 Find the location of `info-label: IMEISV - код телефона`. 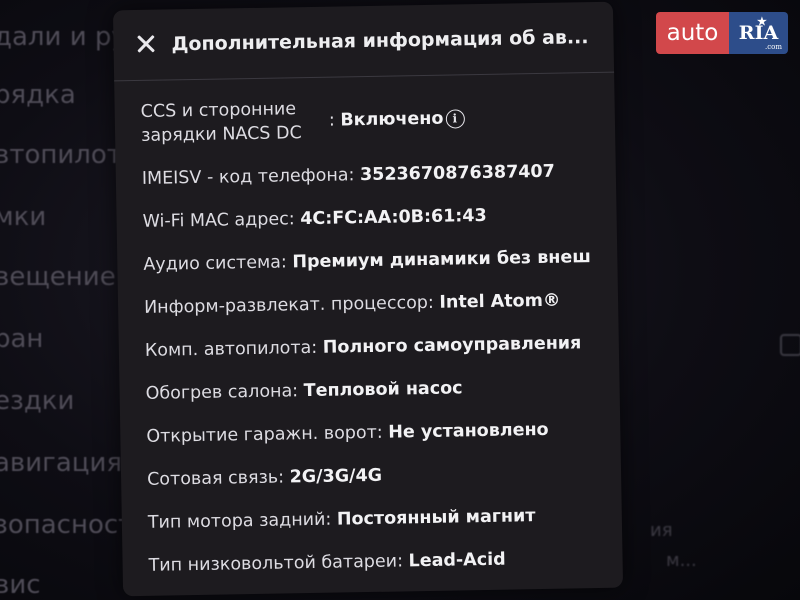

info-label: IMEISV - код телефона is located at coordinates (245, 177).